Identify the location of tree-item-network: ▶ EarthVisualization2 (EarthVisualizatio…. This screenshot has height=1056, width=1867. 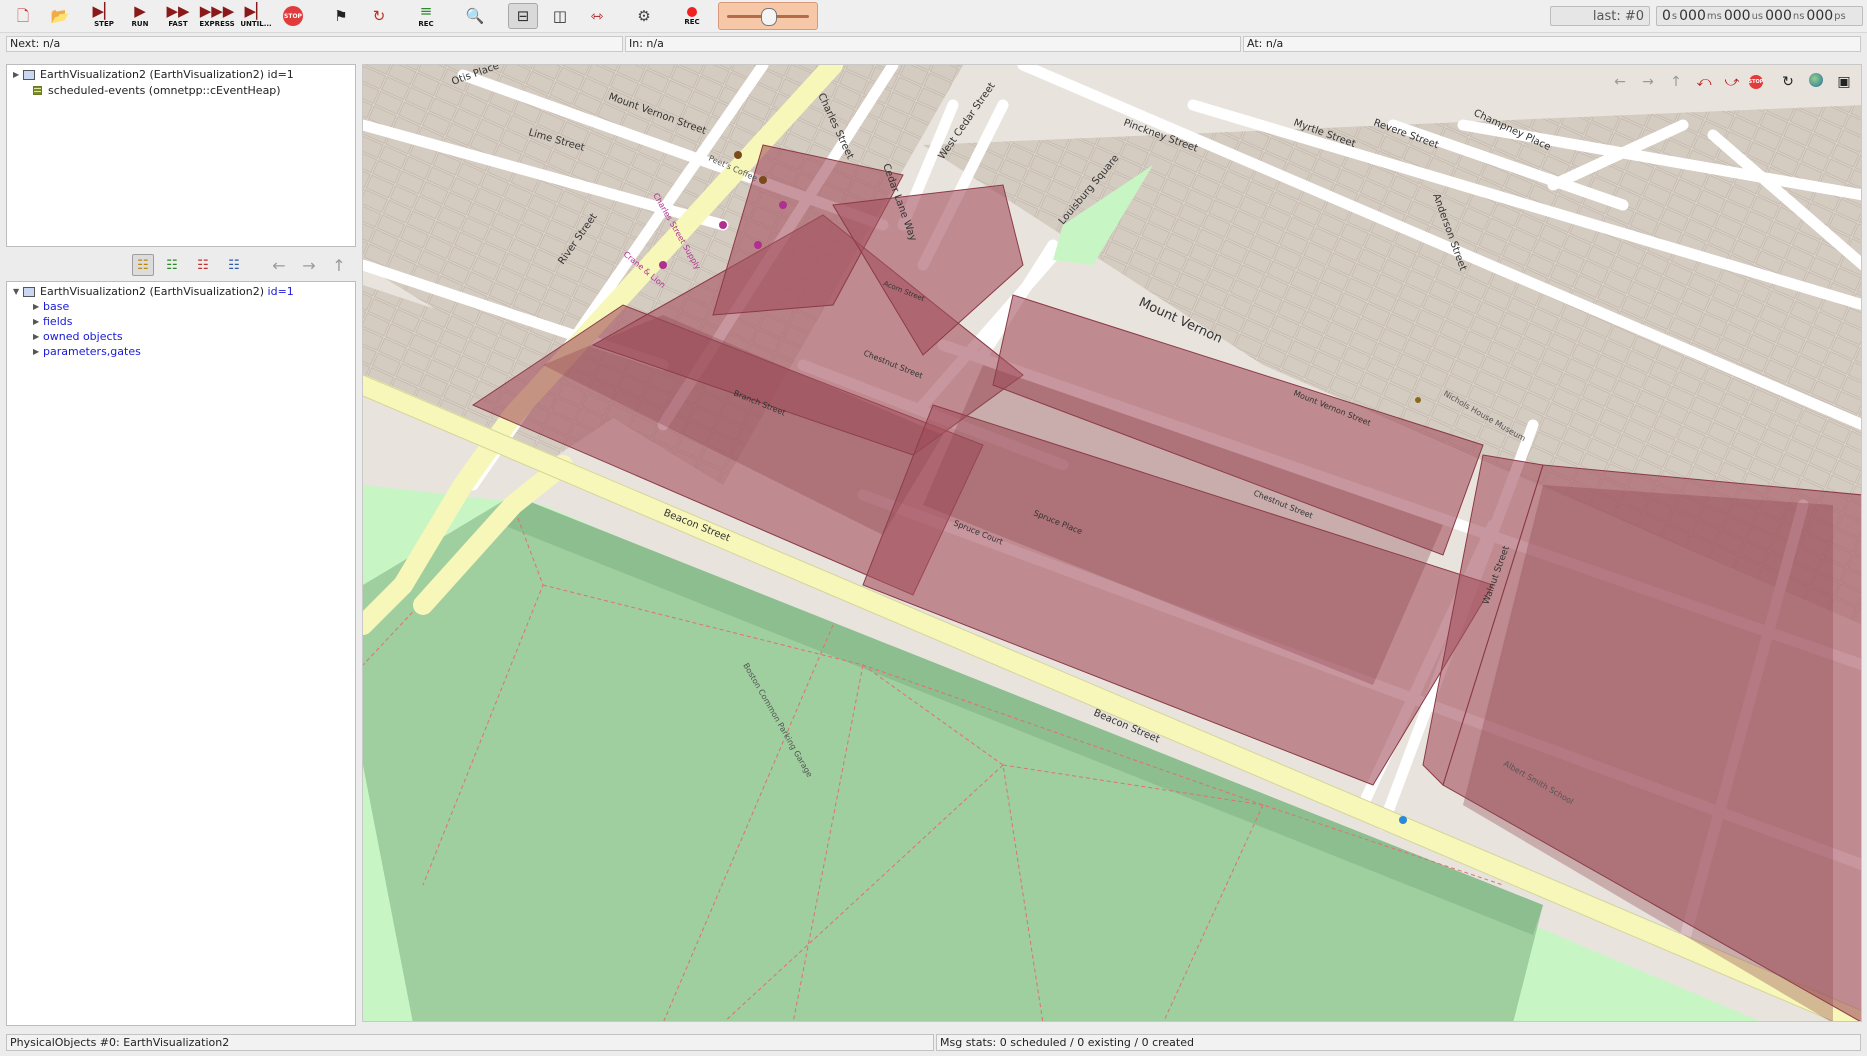
(153, 74).